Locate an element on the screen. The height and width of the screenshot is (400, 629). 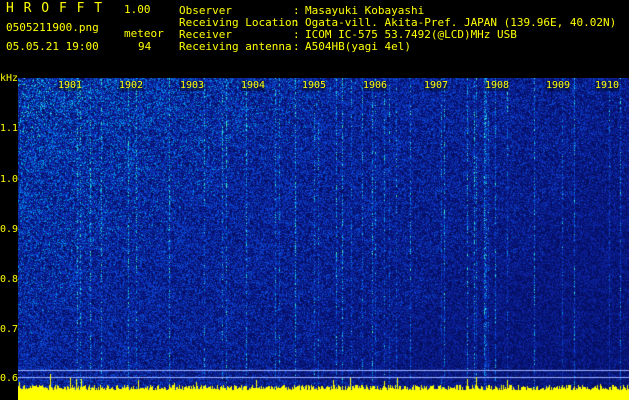
antenna-label: Receiving antenna is located at coordinates (235, 46).